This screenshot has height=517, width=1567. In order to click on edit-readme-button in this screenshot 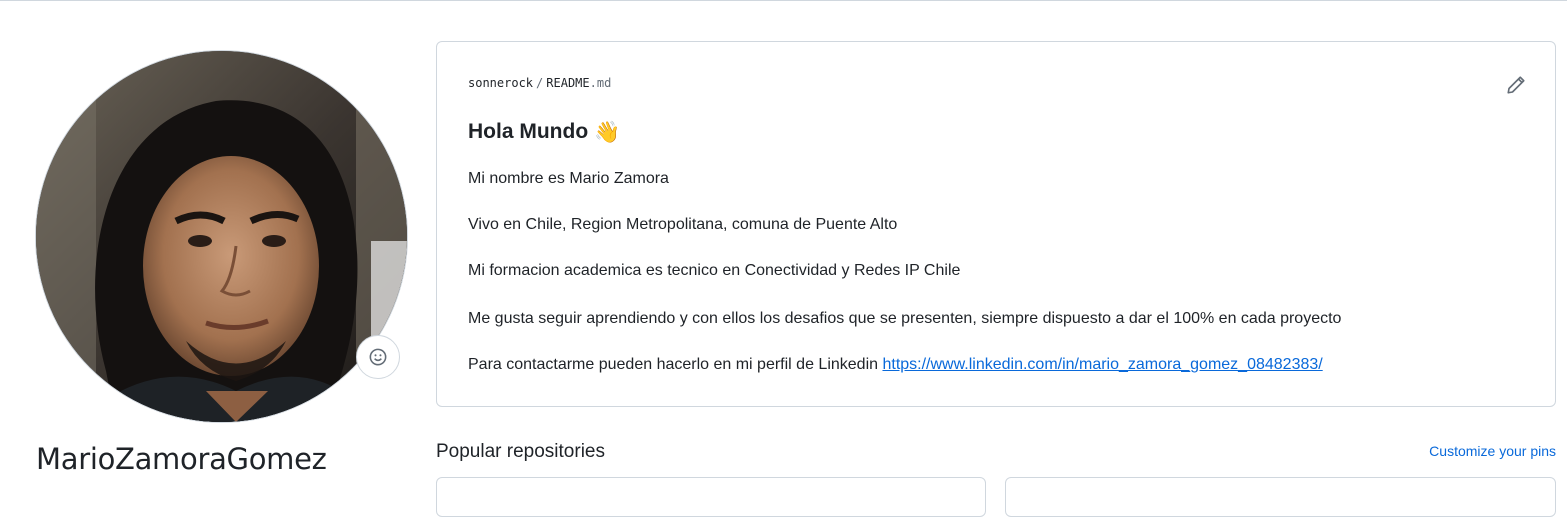, I will do `click(1516, 85)`.